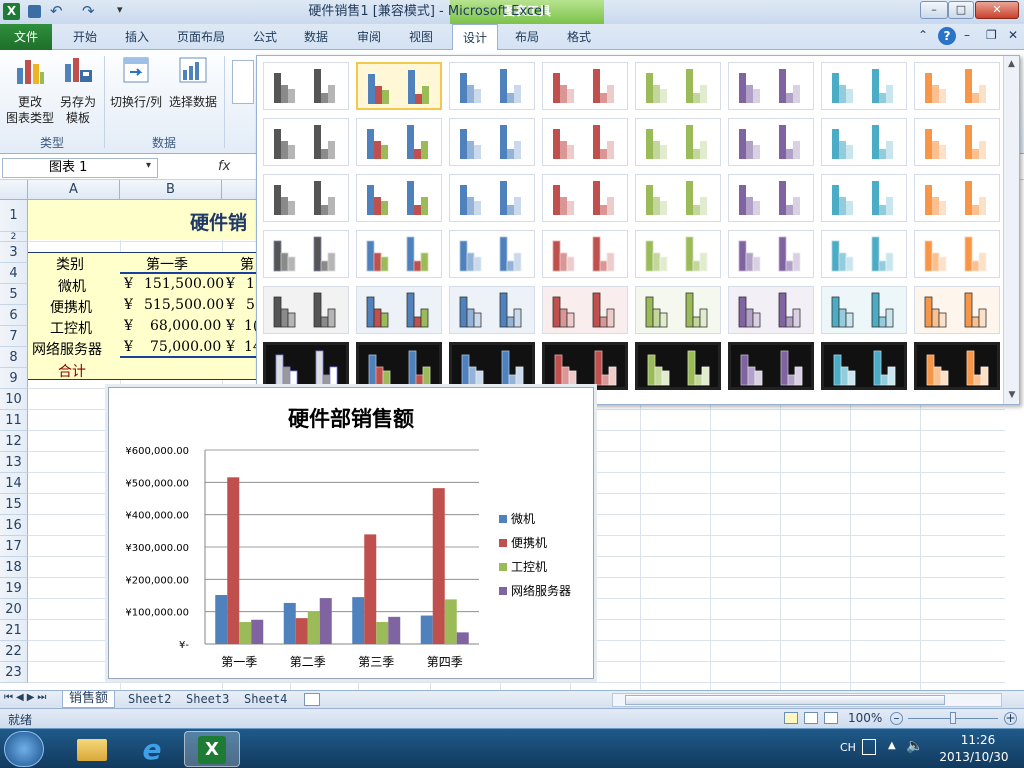 Image resolution: width=1024 pixels, height=768 pixels. What do you see at coordinates (14, 252) in the screenshot?
I see `row-header: 3` at bounding box center [14, 252].